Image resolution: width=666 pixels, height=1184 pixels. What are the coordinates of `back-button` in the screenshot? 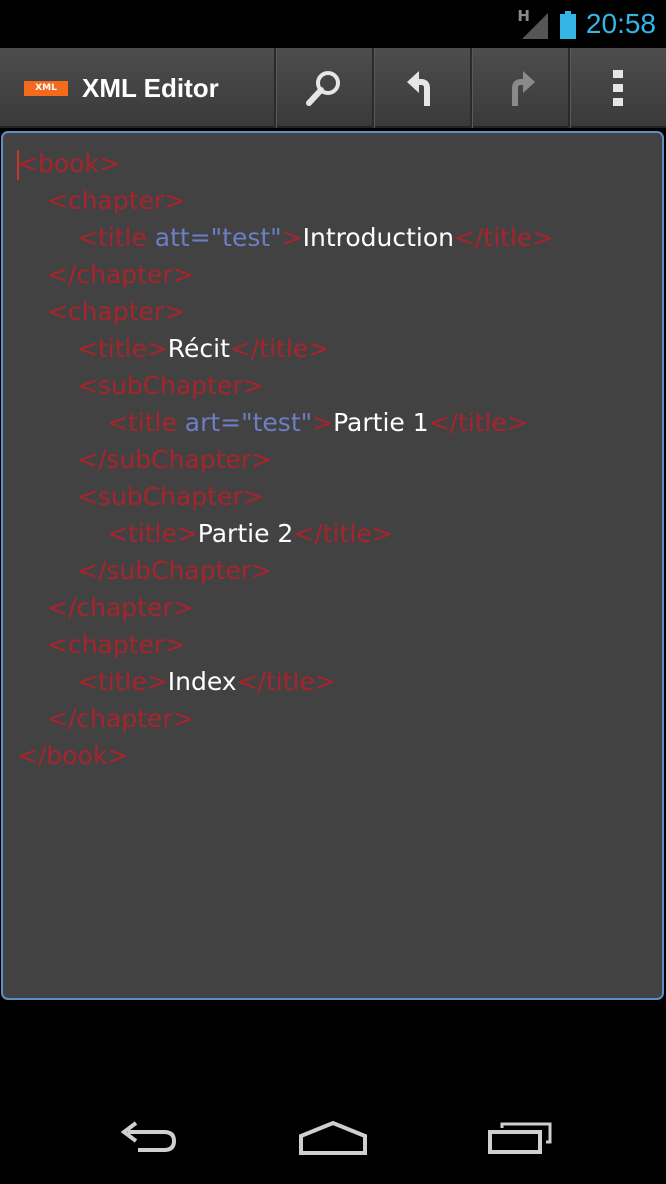 It's located at (148, 1138).